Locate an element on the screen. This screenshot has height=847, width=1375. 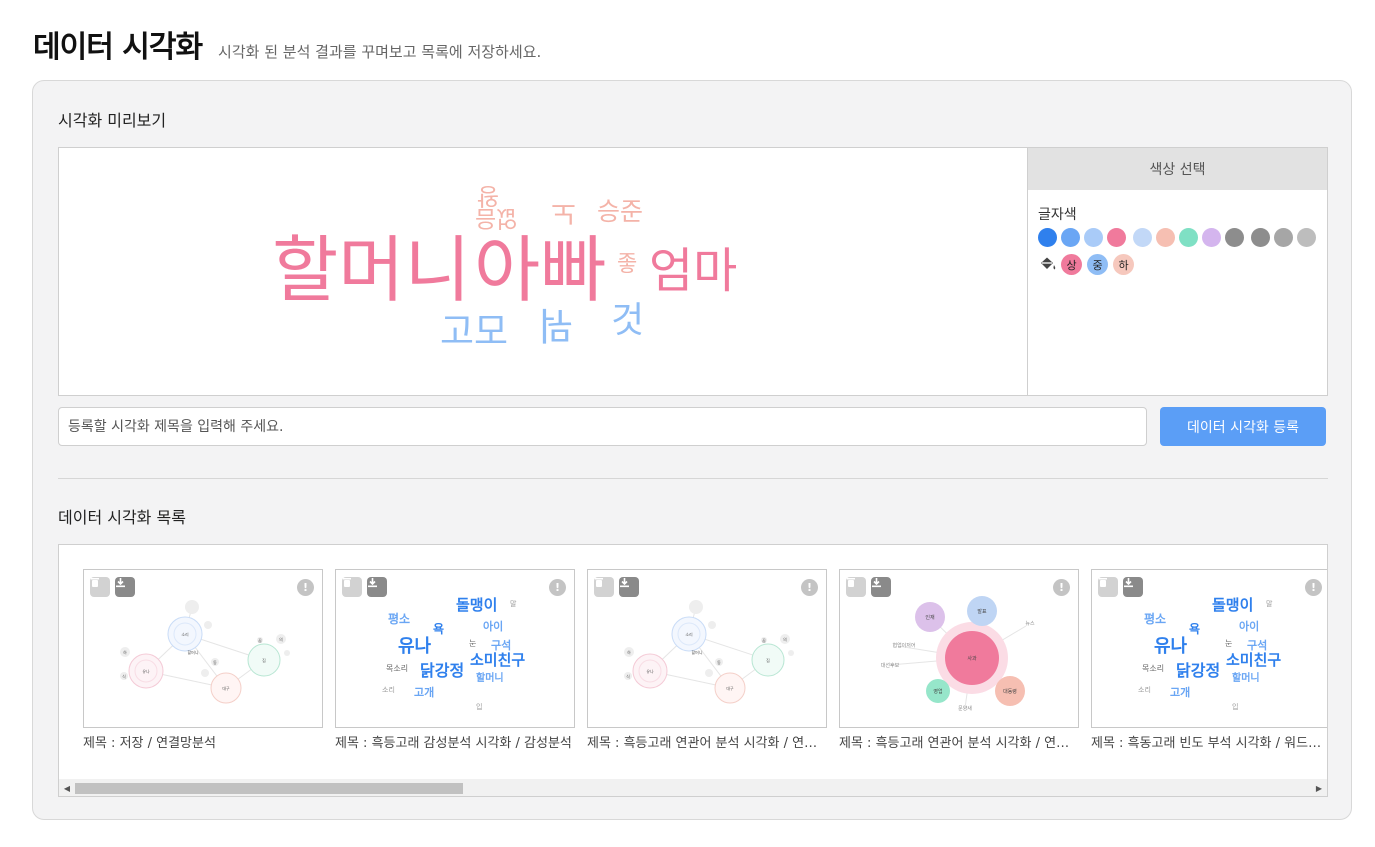
node-label: 짐 is located at coordinates (768, 660).